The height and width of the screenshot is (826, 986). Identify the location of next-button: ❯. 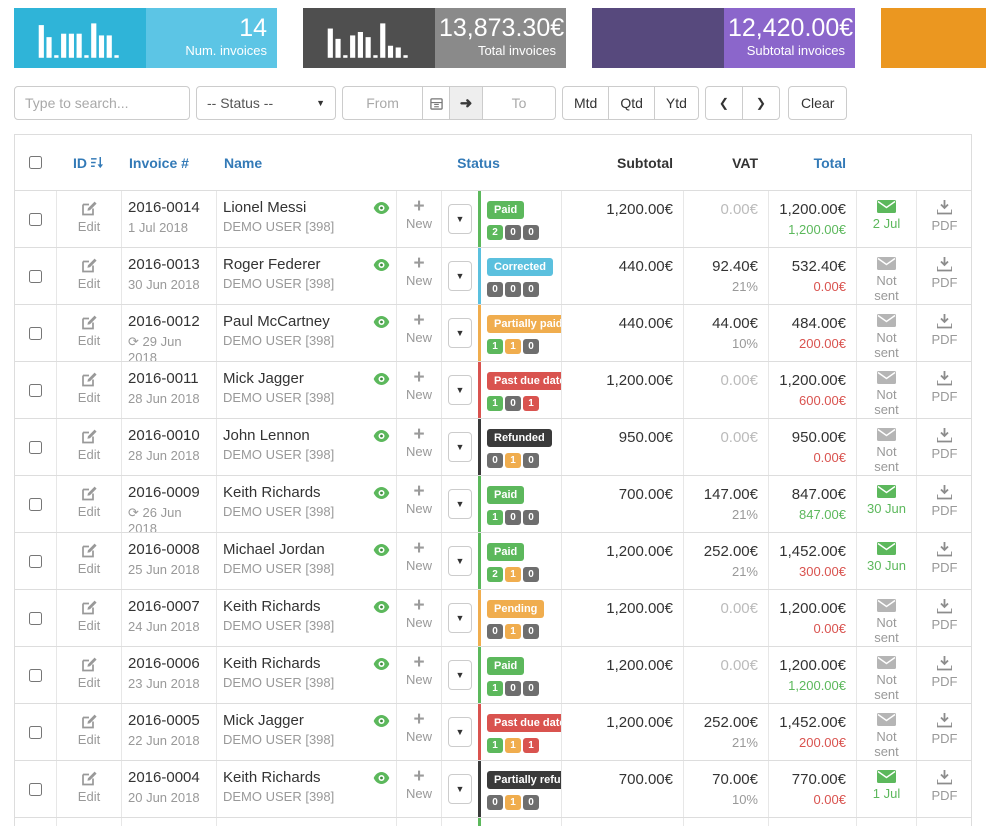
(760, 103).